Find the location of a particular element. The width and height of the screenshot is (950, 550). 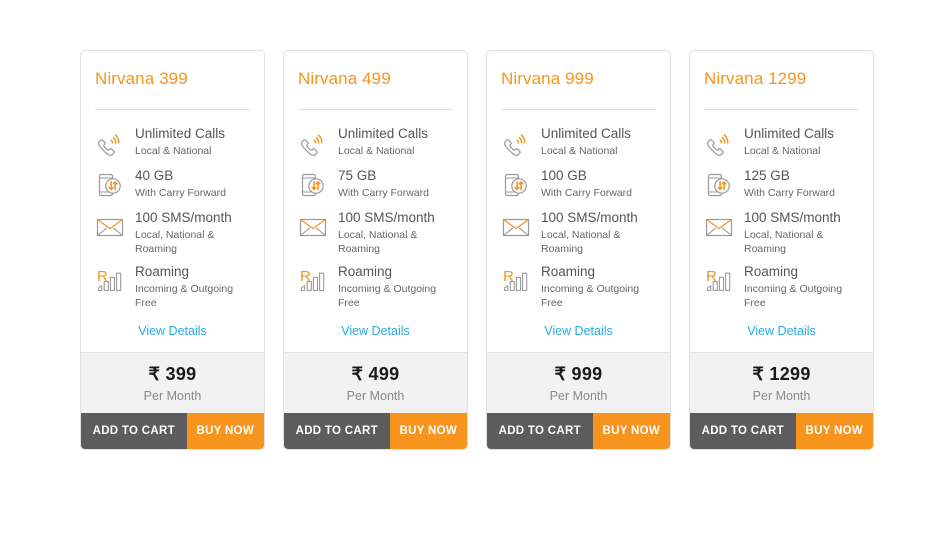

feature-title: 125 GB is located at coordinates (767, 175).